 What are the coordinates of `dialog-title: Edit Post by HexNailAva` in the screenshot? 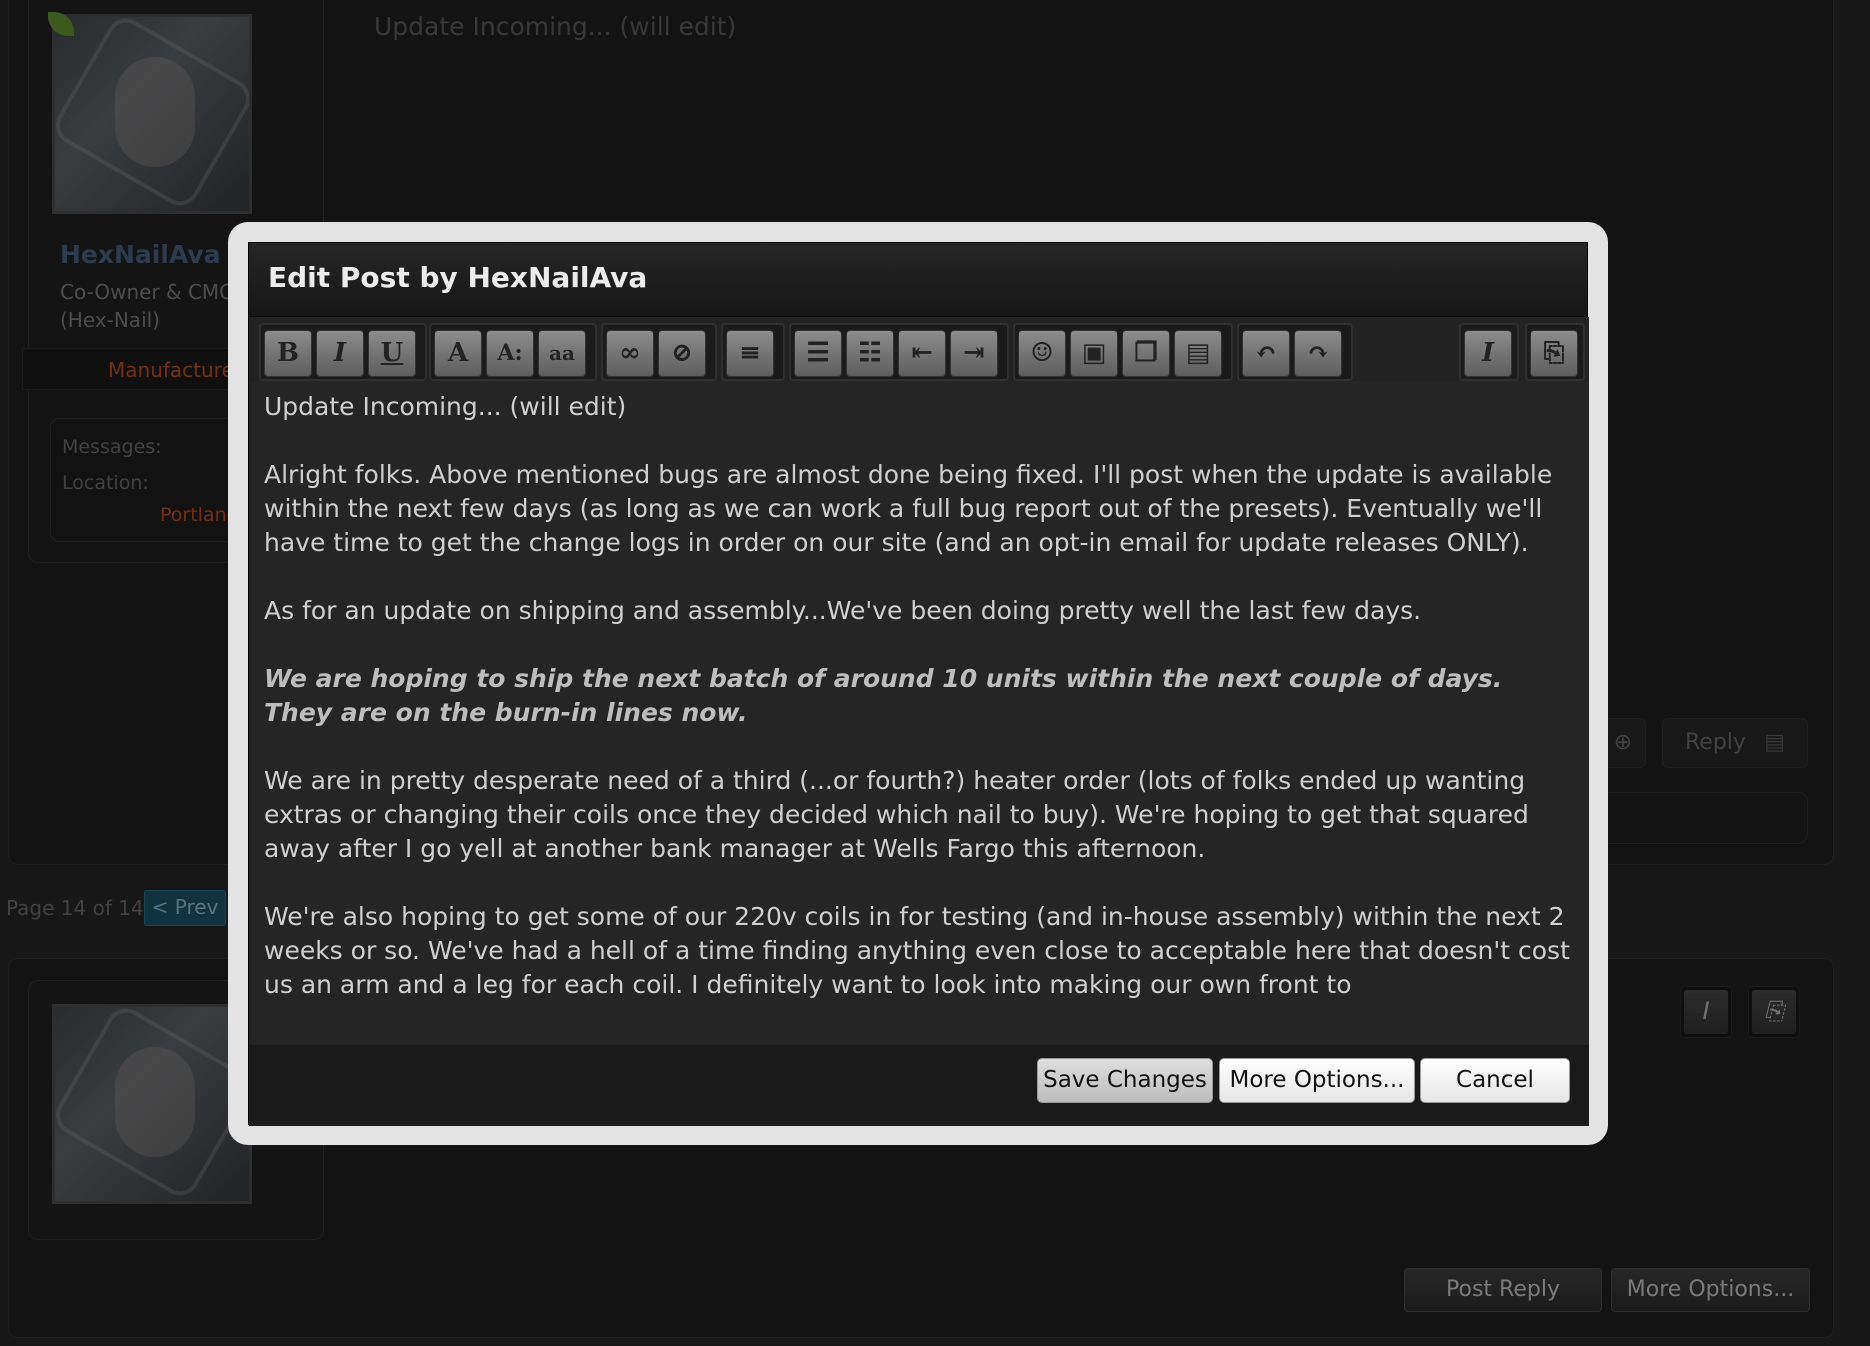 It's located at (918, 280).